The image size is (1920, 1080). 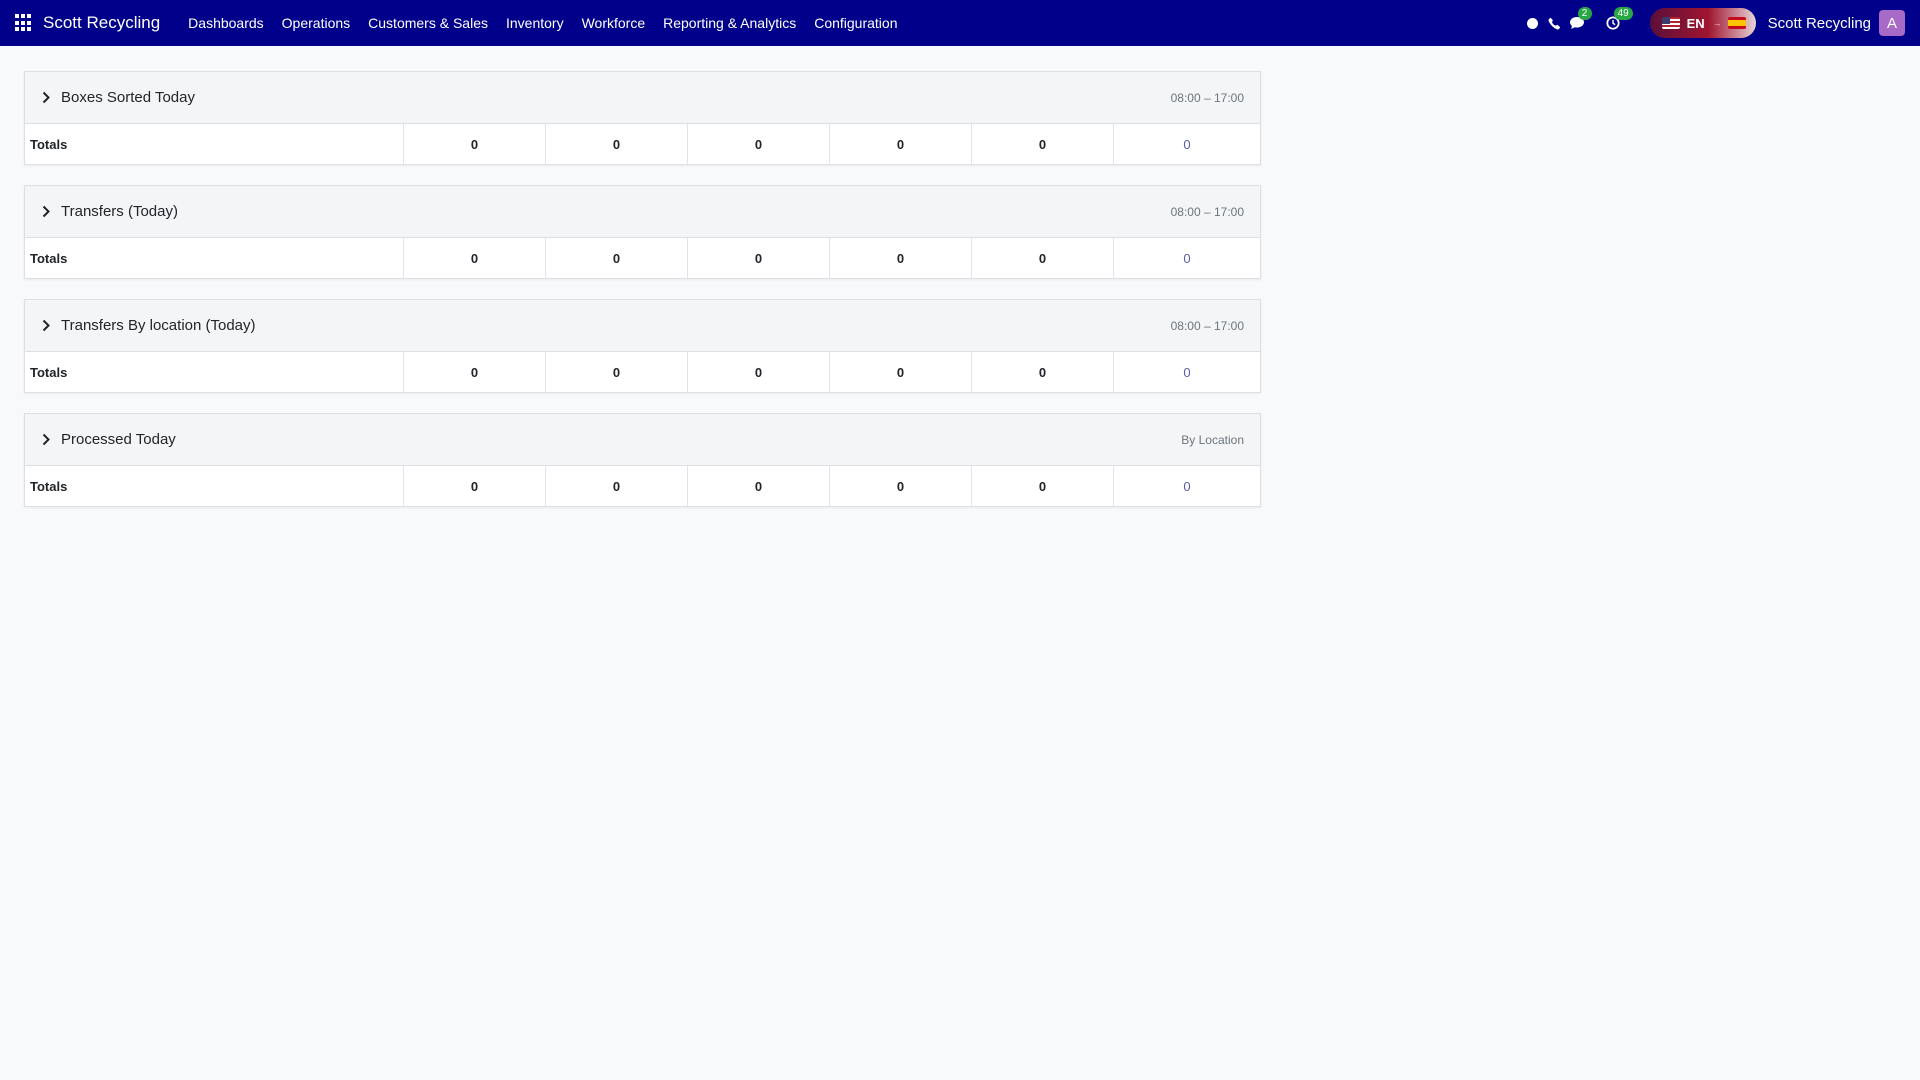 What do you see at coordinates (614, 23) in the screenshot?
I see `menu-workforce: Workforce` at bounding box center [614, 23].